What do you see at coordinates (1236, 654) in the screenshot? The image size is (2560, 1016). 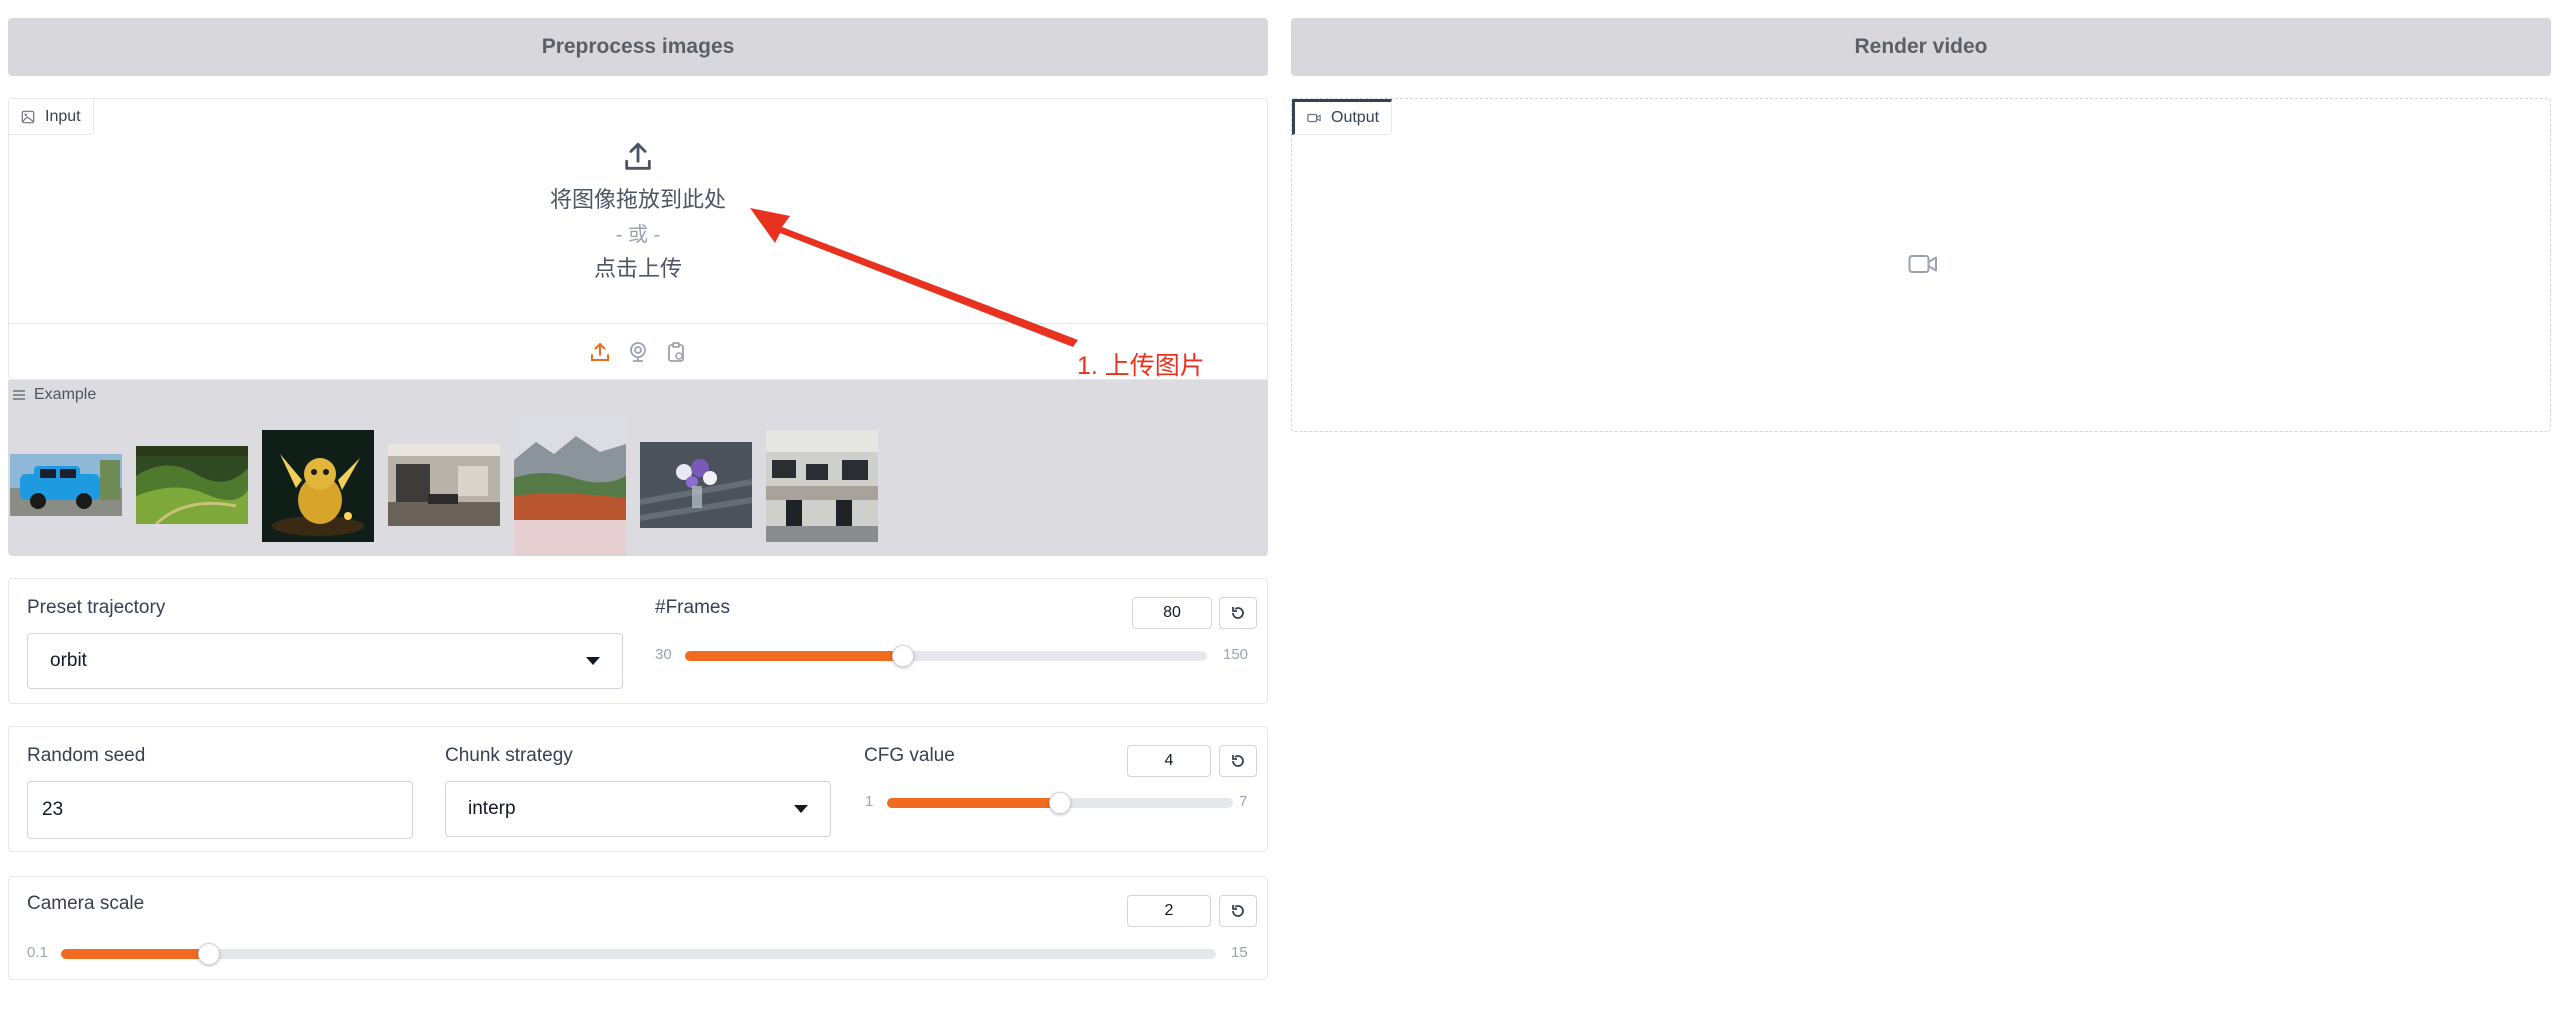 I see `frames-max: 150` at bounding box center [1236, 654].